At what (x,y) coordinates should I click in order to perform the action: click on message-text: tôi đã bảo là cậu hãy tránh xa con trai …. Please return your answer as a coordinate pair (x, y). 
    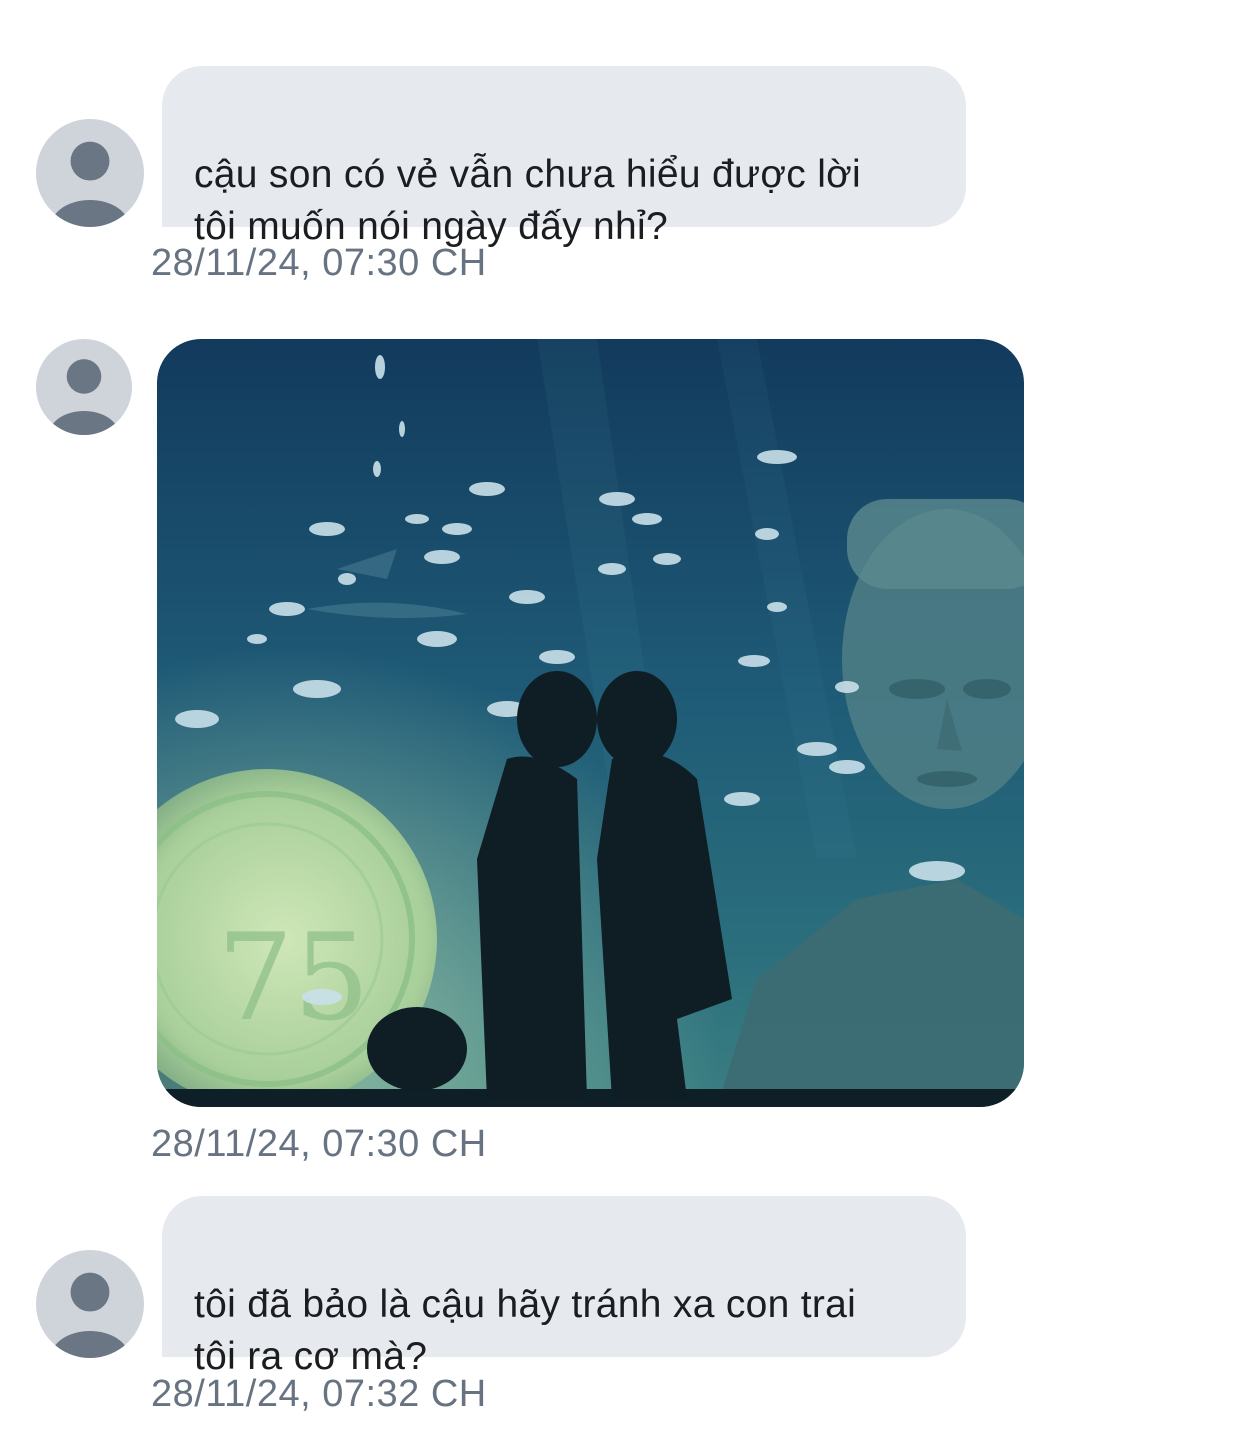
    Looking at the image, I should click on (525, 1330).